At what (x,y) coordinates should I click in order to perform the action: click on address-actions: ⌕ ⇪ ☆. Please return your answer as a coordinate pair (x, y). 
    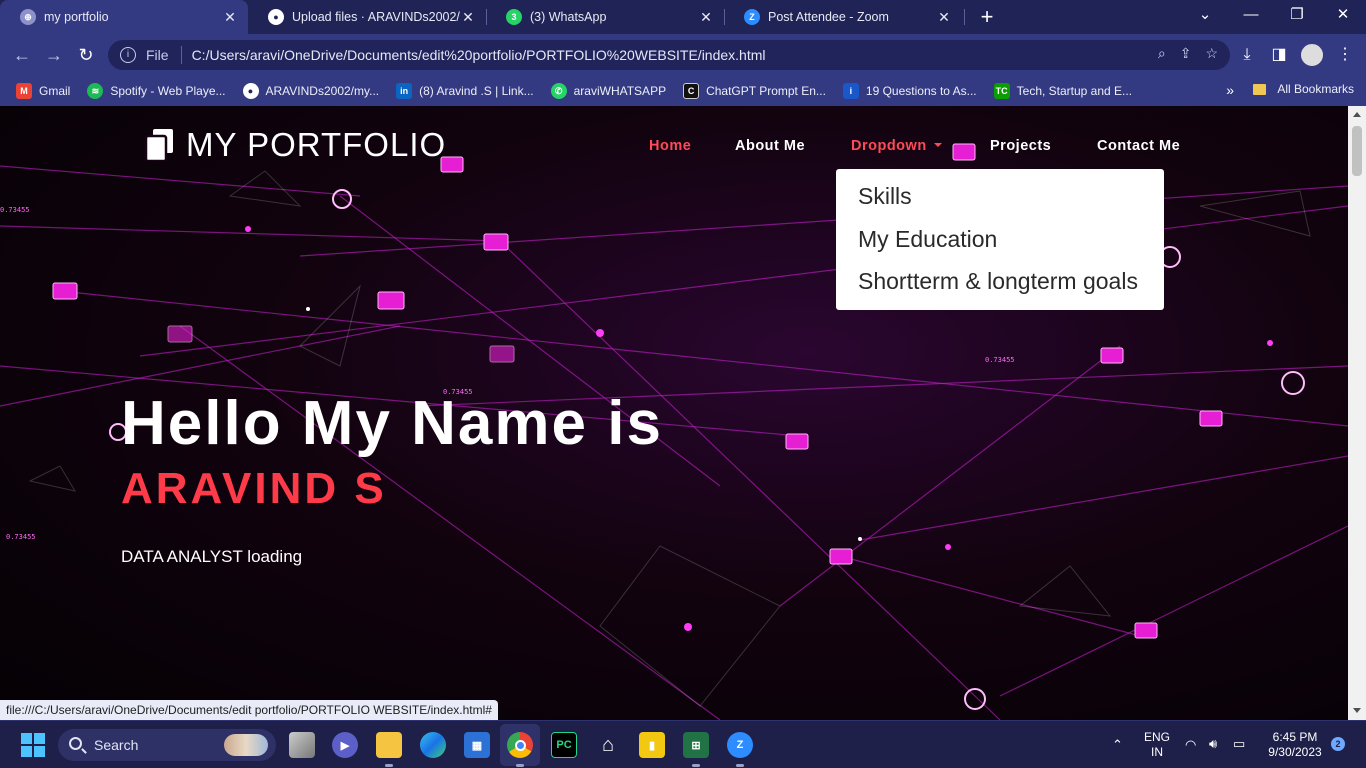
    Looking at the image, I should click on (1188, 53).